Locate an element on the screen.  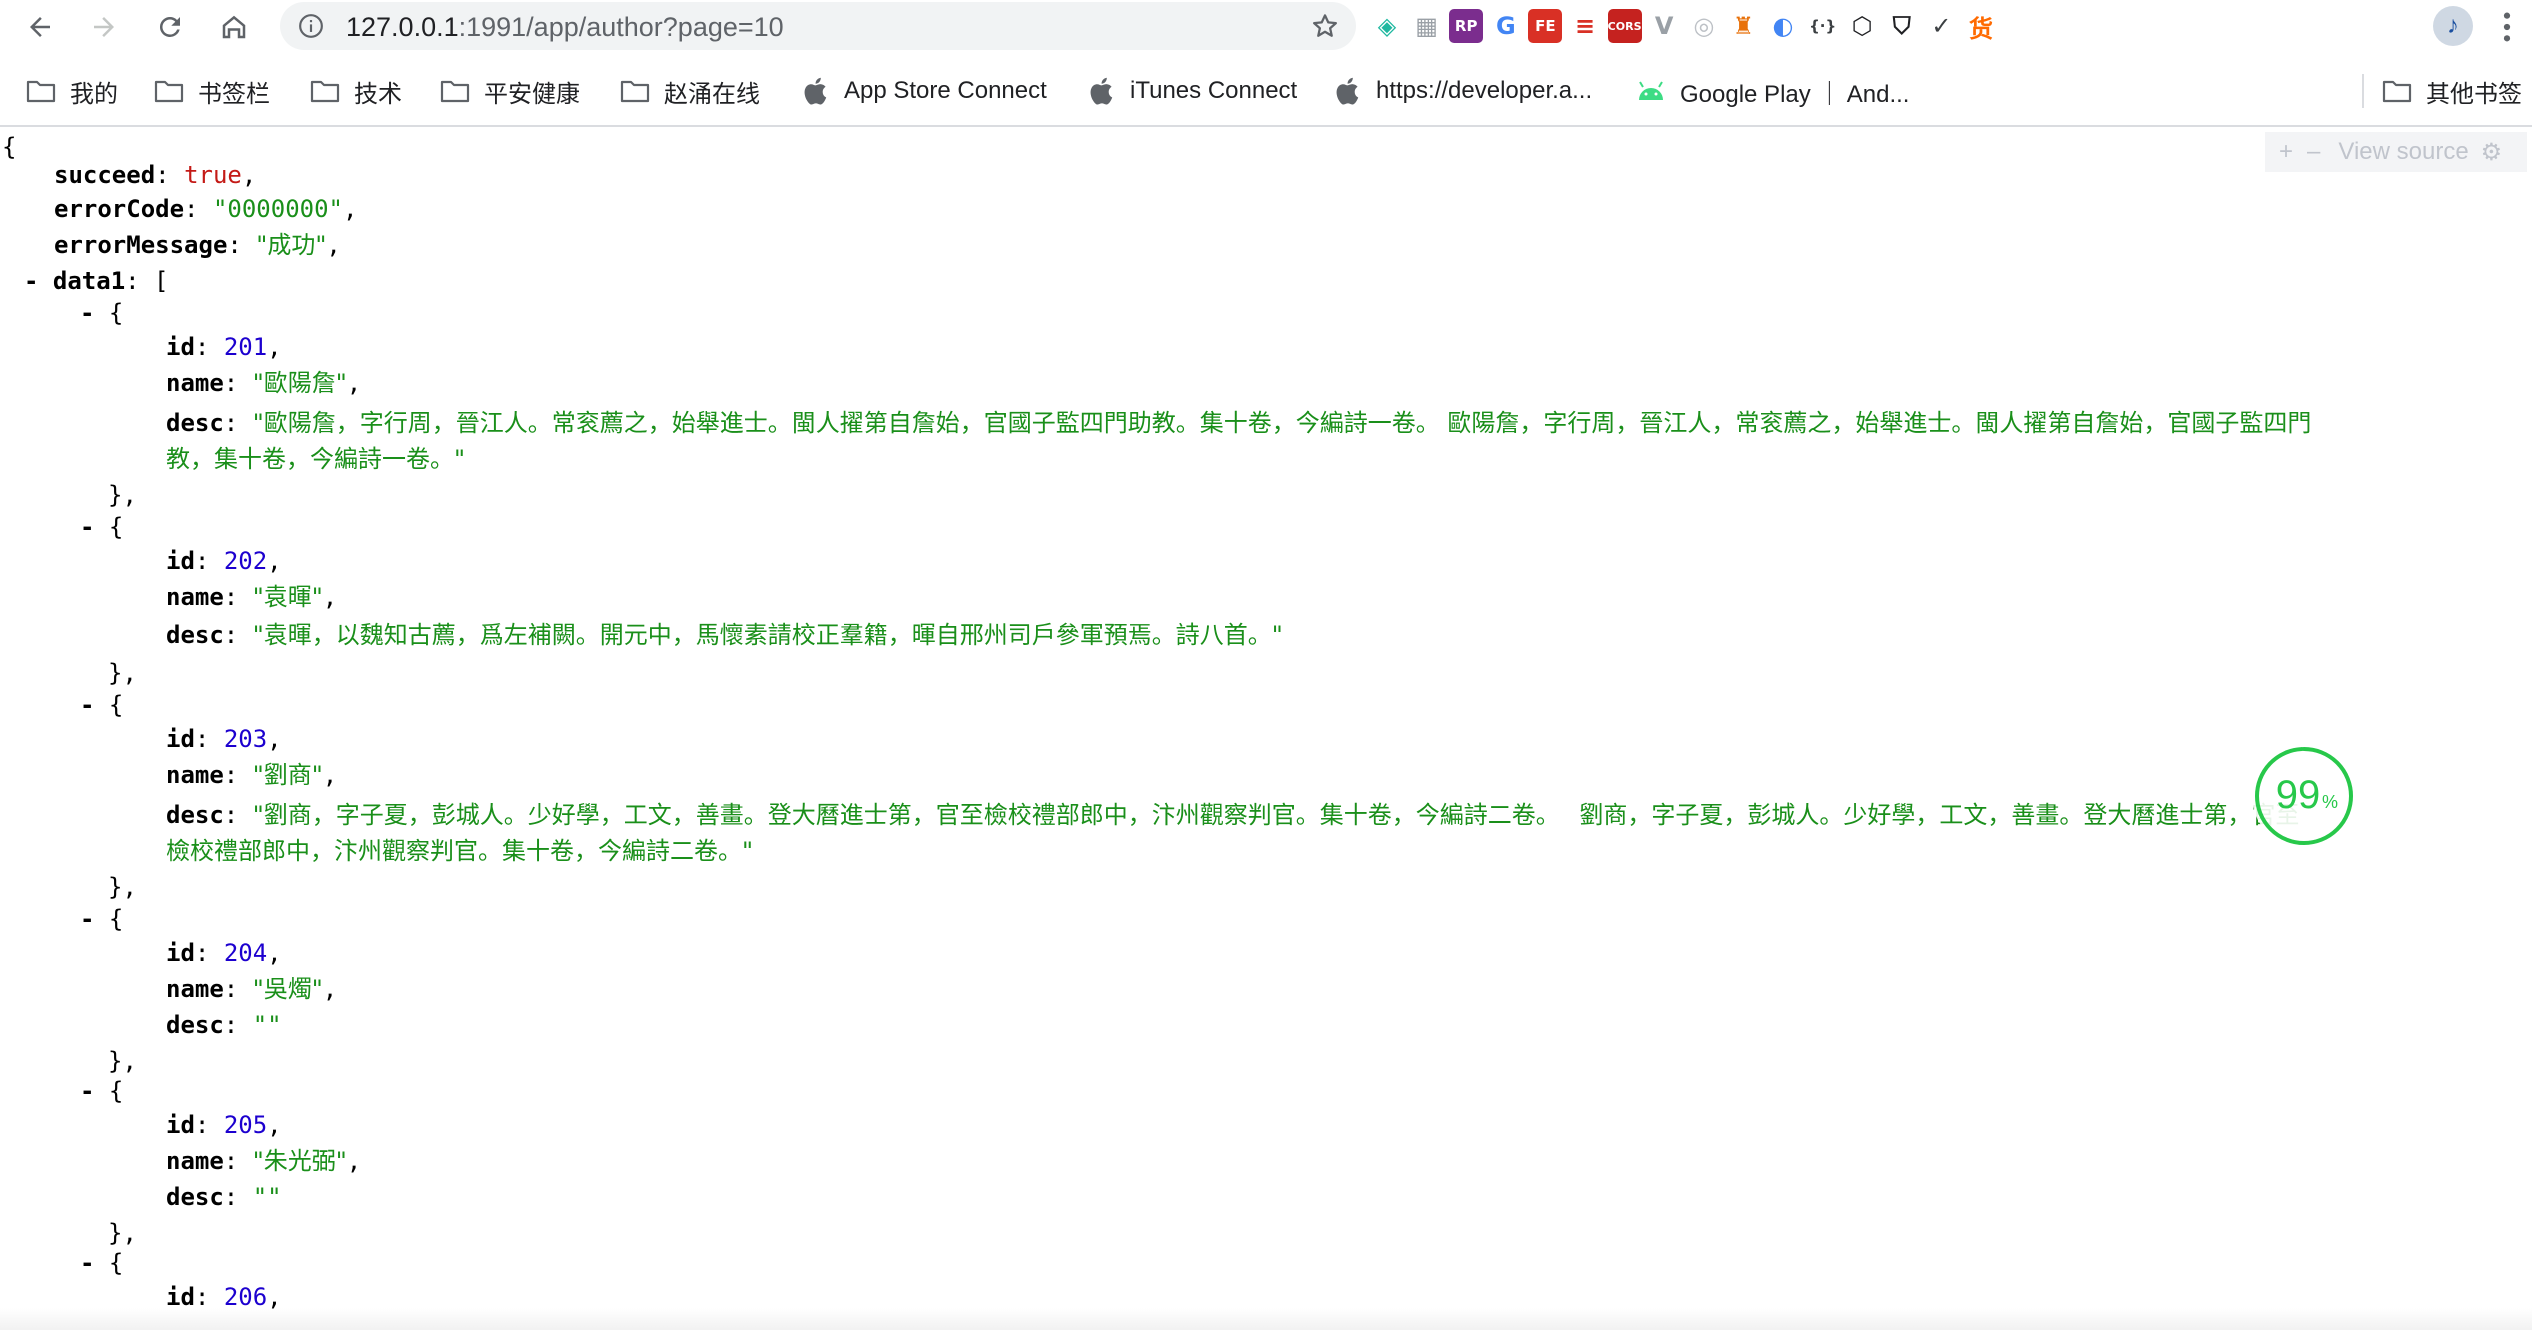
android-icon is located at coordinates (1651, 90).